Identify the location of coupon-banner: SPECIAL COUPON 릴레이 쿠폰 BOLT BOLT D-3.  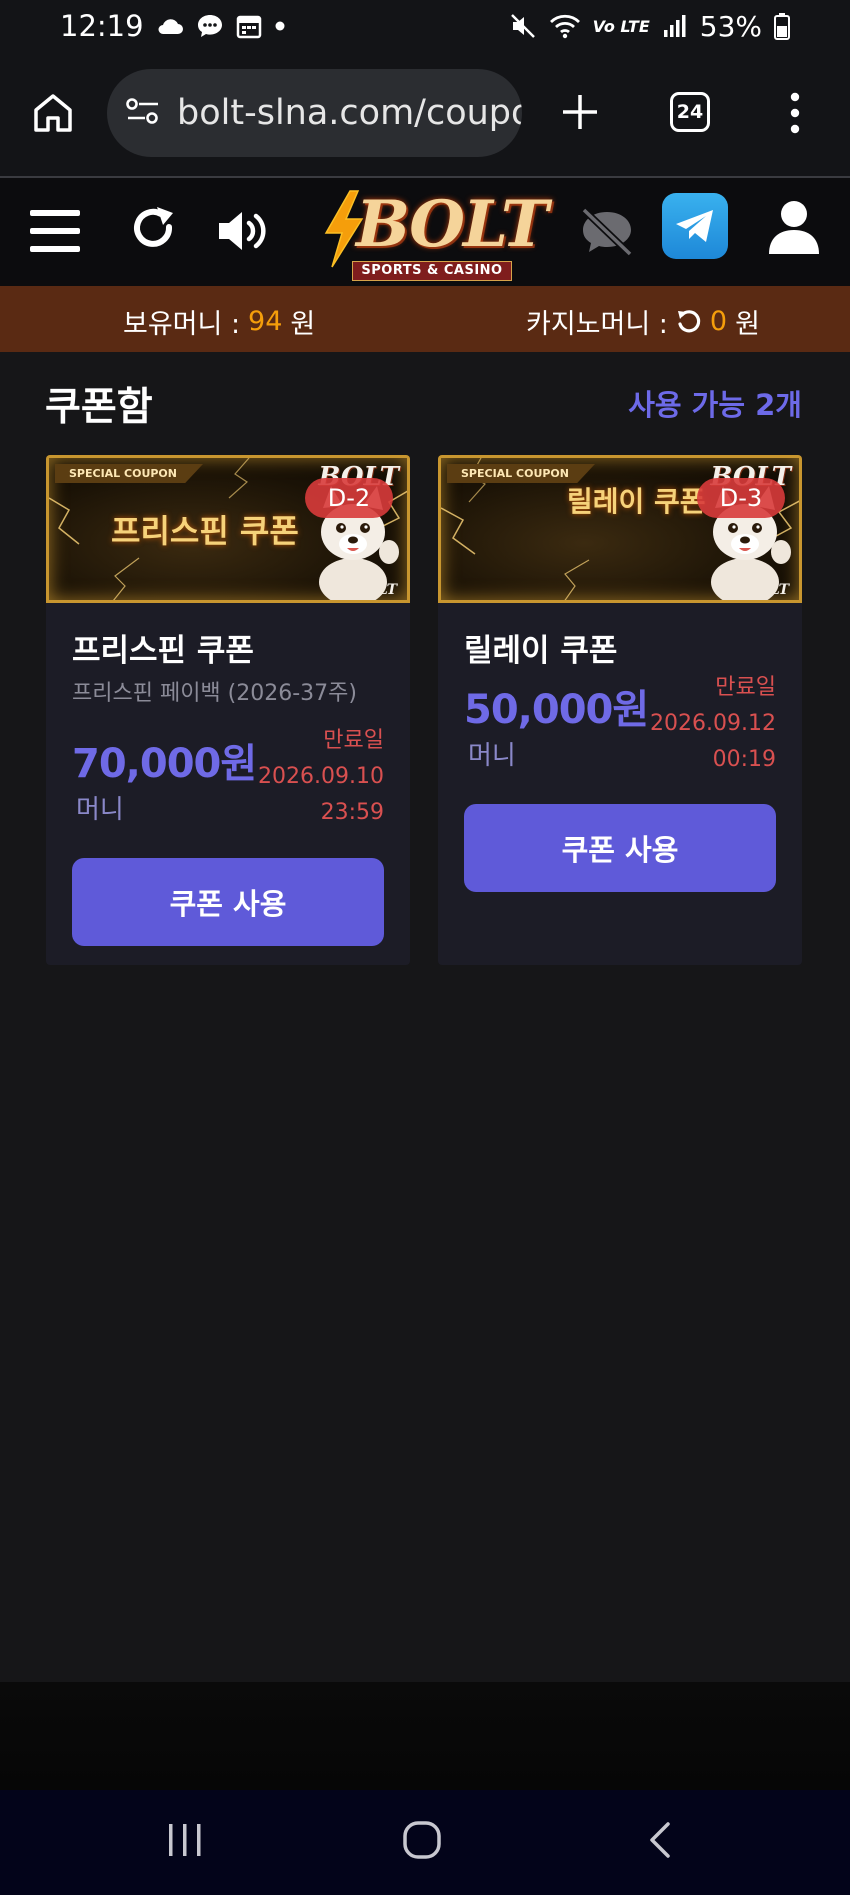
(620, 529).